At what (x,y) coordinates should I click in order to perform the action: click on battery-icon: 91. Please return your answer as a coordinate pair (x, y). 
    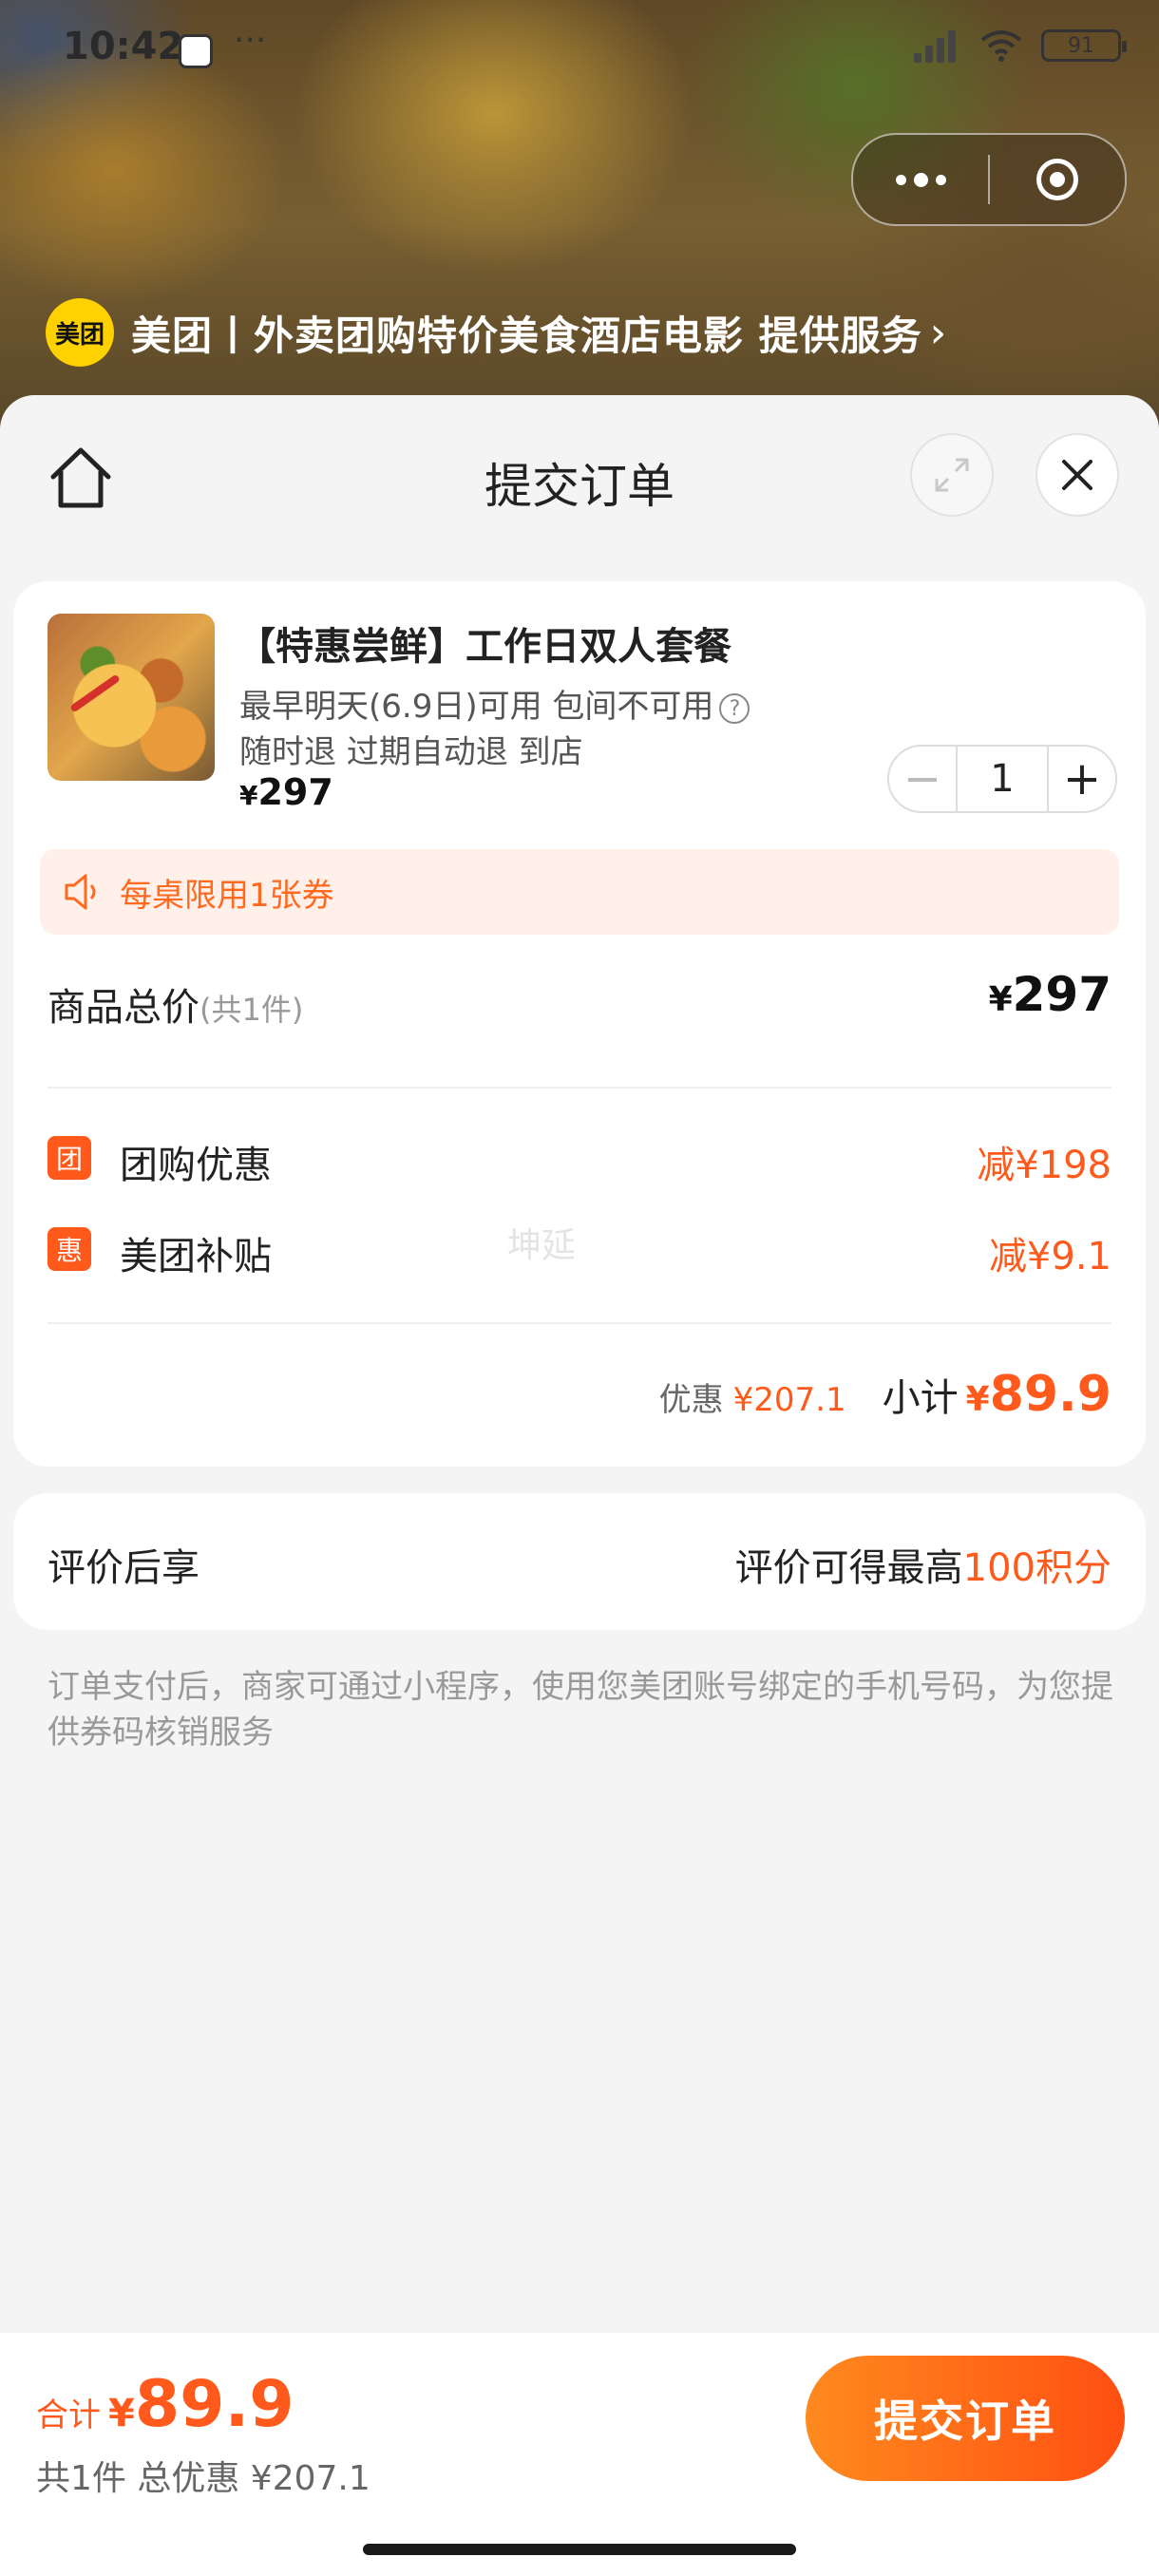
    Looking at the image, I should click on (1084, 45).